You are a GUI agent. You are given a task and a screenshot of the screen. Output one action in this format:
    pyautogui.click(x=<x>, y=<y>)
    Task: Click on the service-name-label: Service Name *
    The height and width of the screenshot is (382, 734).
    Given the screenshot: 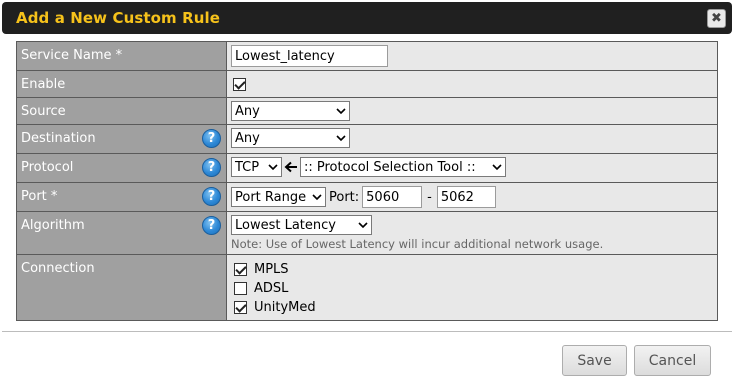 What is the action you would take?
    pyautogui.click(x=72, y=55)
    